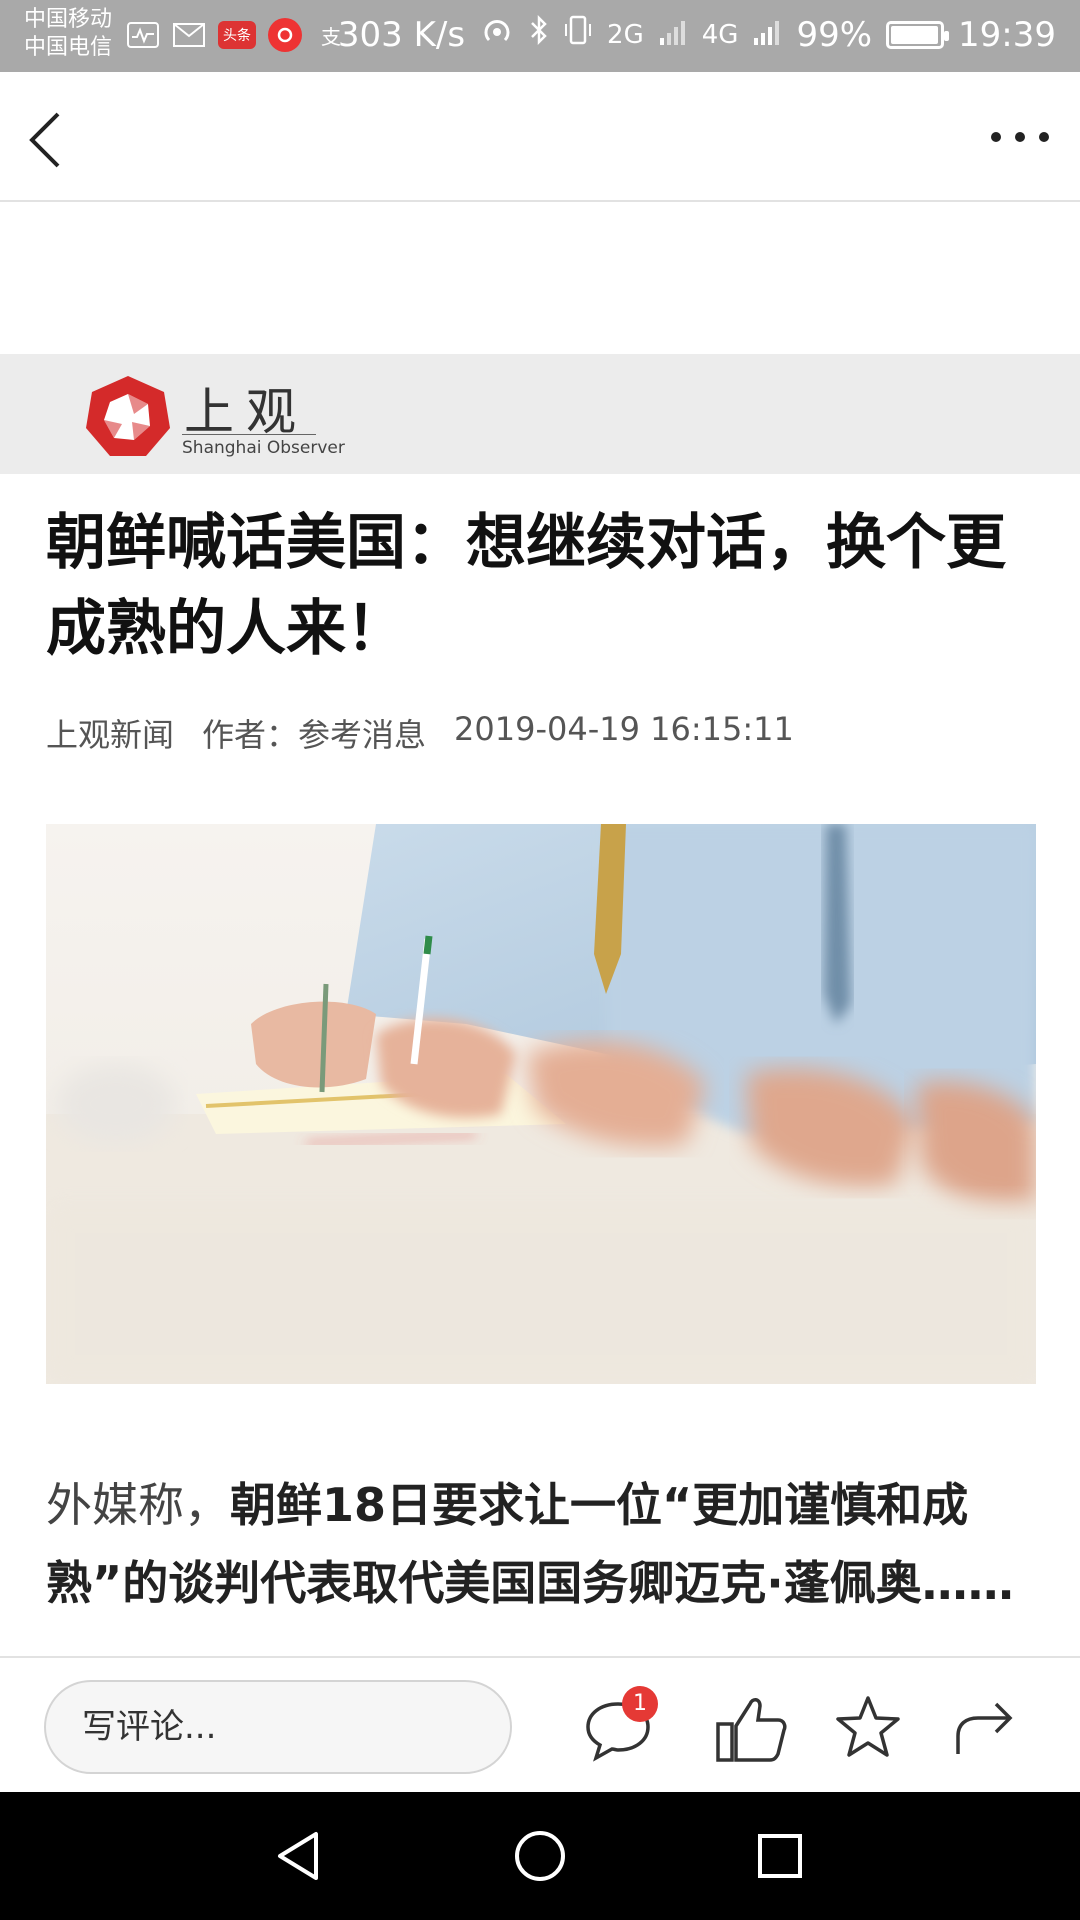  What do you see at coordinates (401, 34) in the screenshot?
I see `network-speed: 303 K/s` at bounding box center [401, 34].